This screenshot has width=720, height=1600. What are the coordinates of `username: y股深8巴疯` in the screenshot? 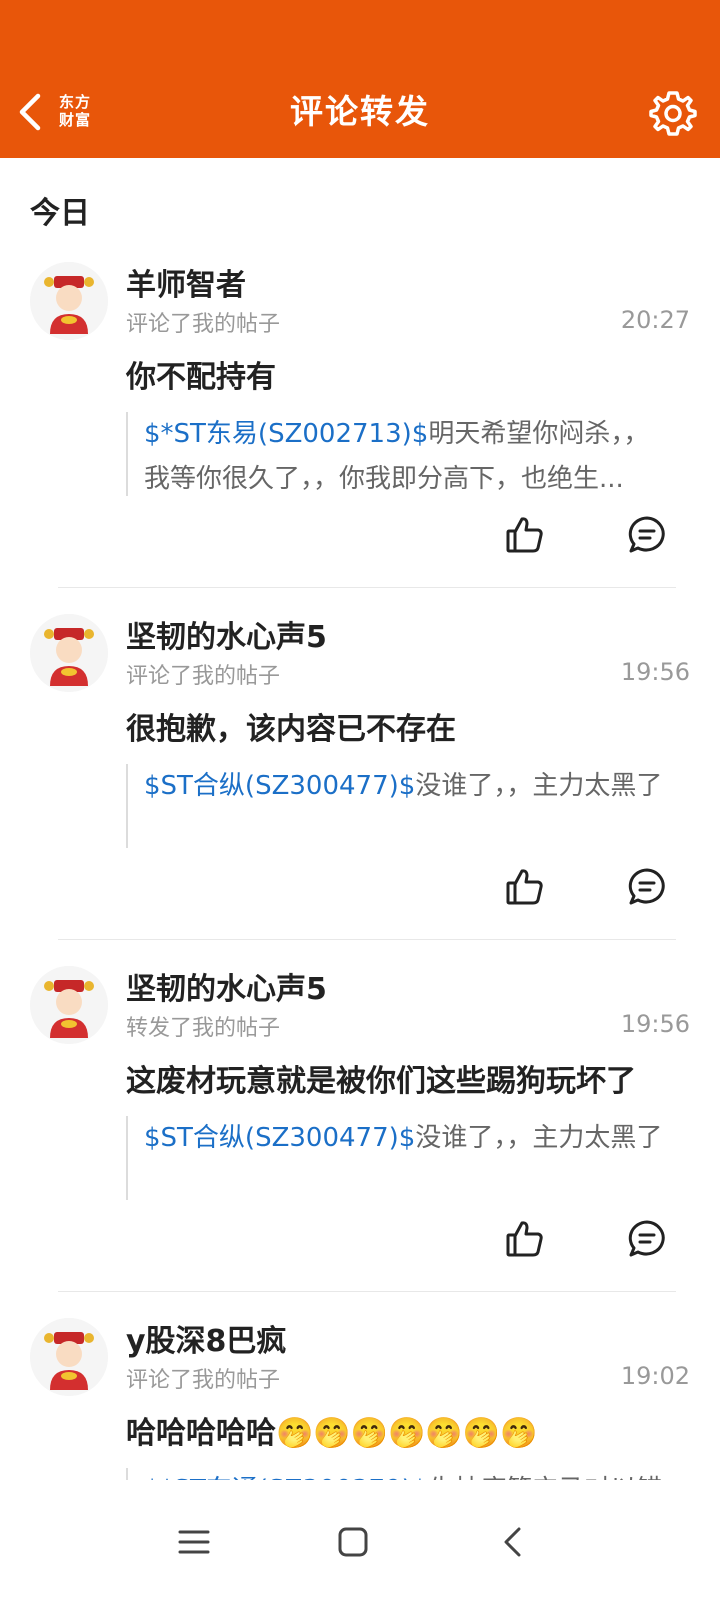 It's located at (206, 1338).